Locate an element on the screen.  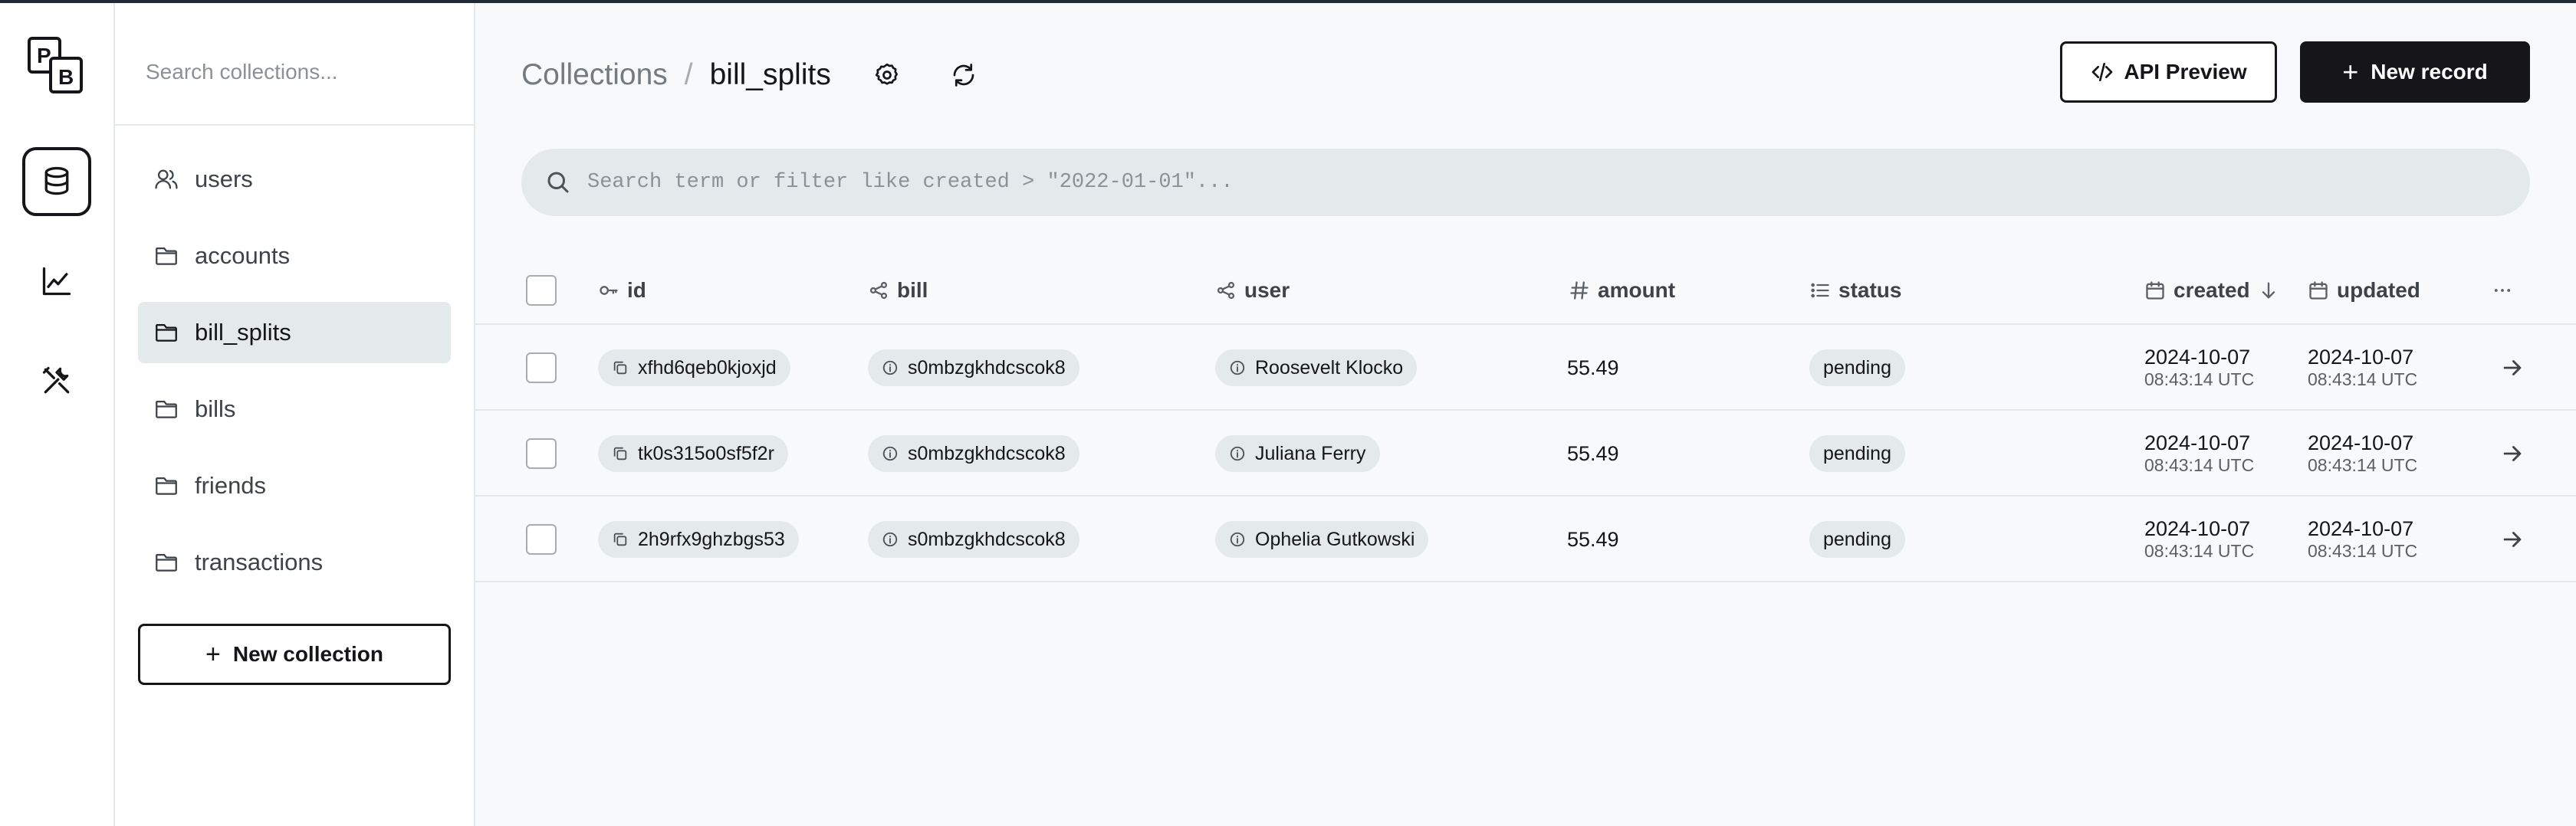
sidebar-item-friends: friends is located at coordinates (294, 485).